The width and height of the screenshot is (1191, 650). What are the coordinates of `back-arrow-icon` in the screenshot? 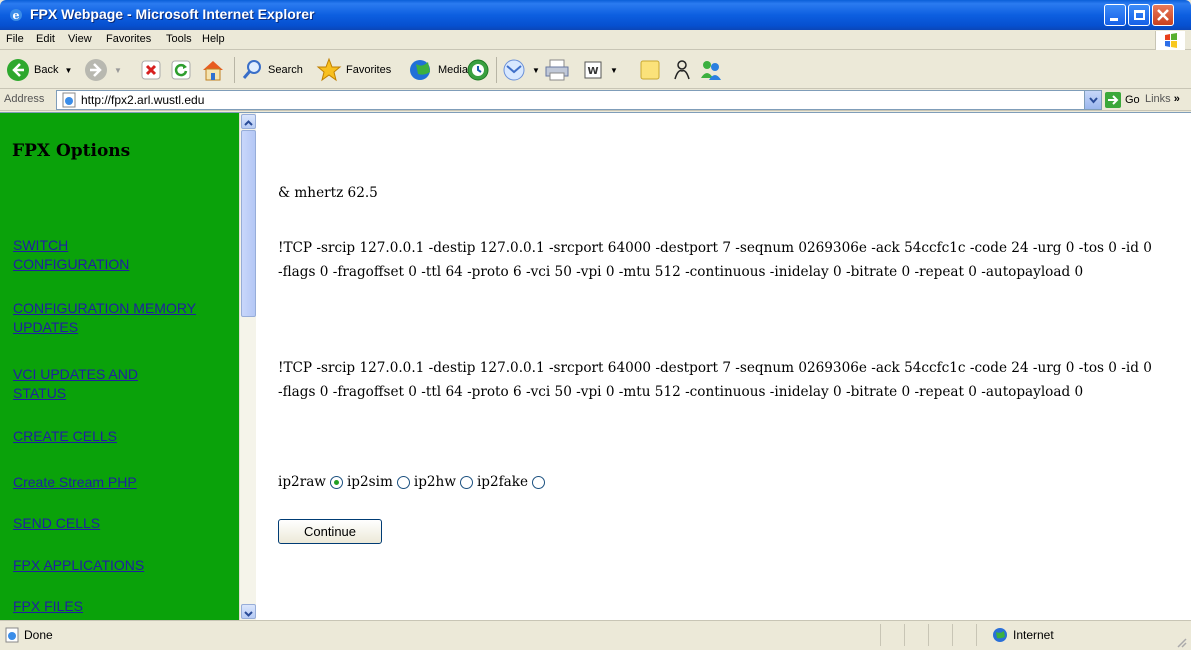 It's located at (18, 70).